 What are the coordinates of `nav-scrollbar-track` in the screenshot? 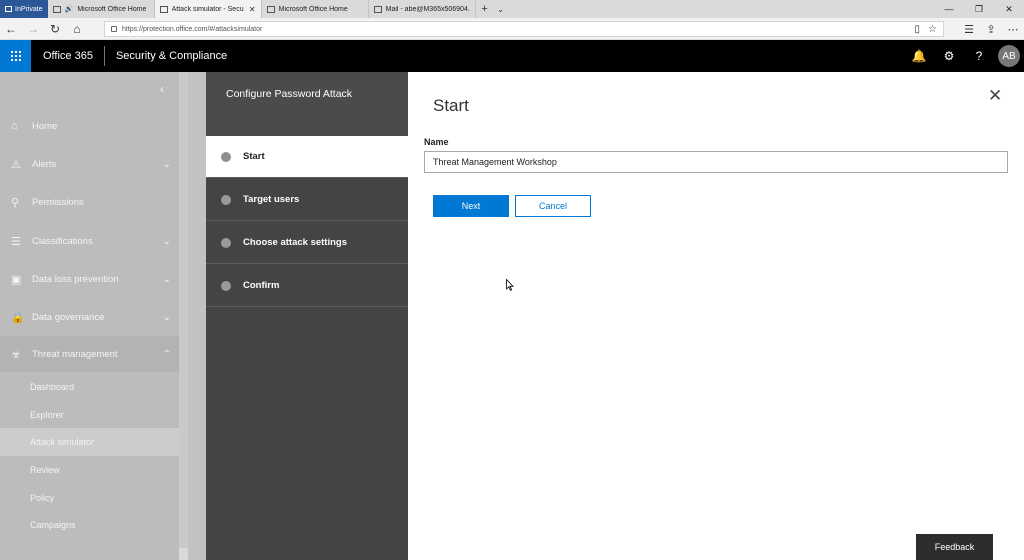 It's located at (183, 554).